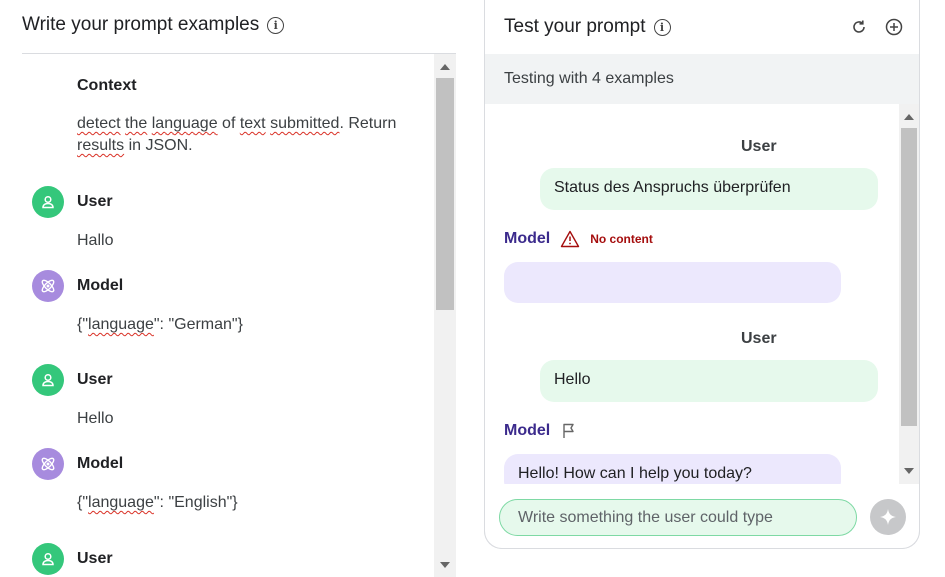 Image resolution: width=945 pixels, height=577 pixels. What do you see at coordinates (99, 123) in the screenshot?
I see `context-word: detect` at bounding box center [99, 123].